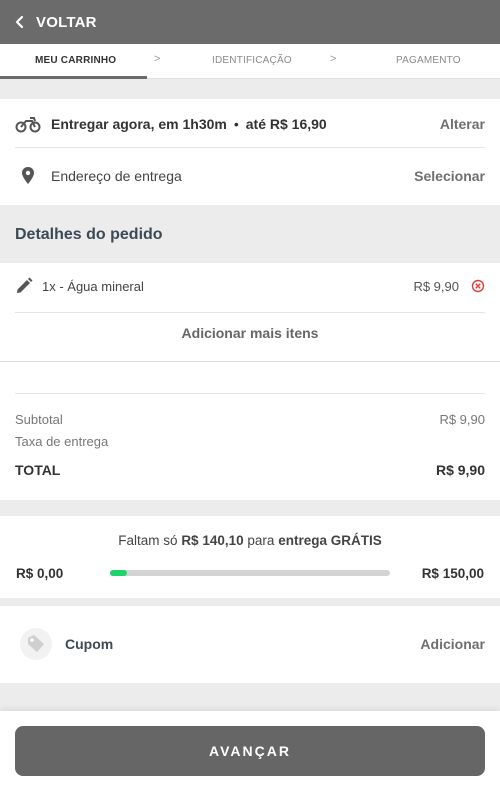  What do you see at coordinates (62, 441) in the screenshot?
I see `delivery-fee-label: Taxa de entrega` at bounding box center [62, 441].